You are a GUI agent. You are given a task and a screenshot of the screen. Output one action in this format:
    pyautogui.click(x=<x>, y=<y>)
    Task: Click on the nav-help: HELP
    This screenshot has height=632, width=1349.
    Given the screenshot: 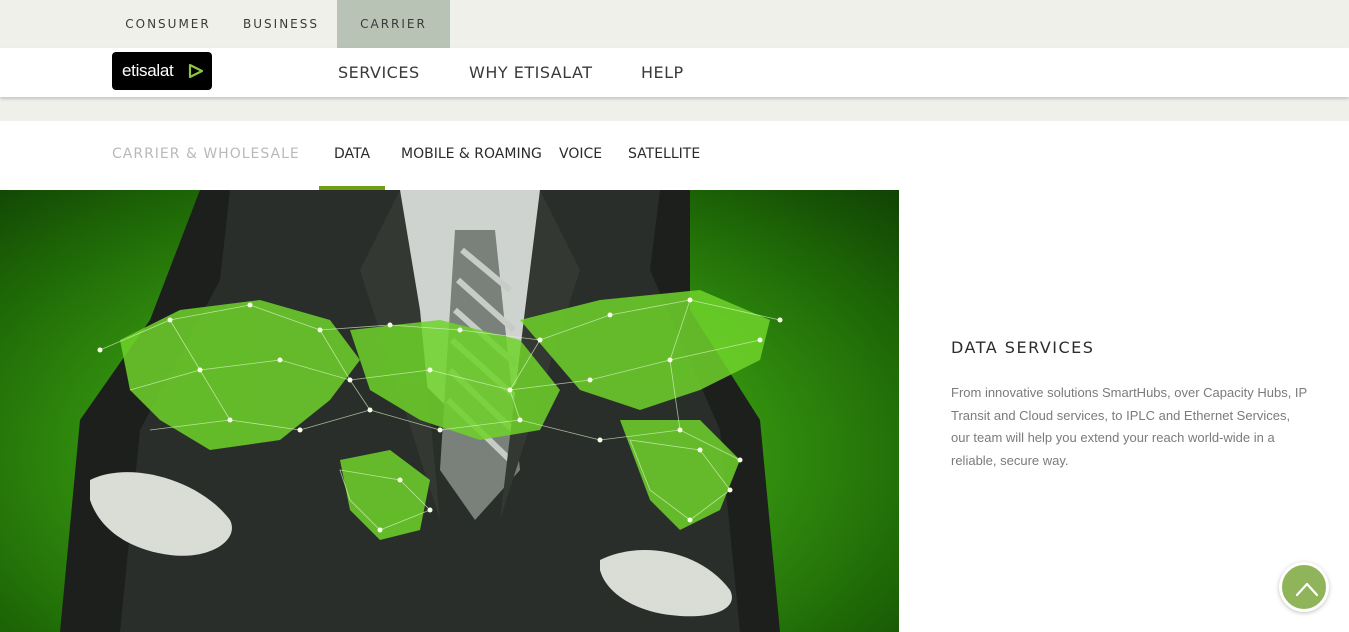 What is the action you would take?
    pyautogui.click(x=662, y=72)
    